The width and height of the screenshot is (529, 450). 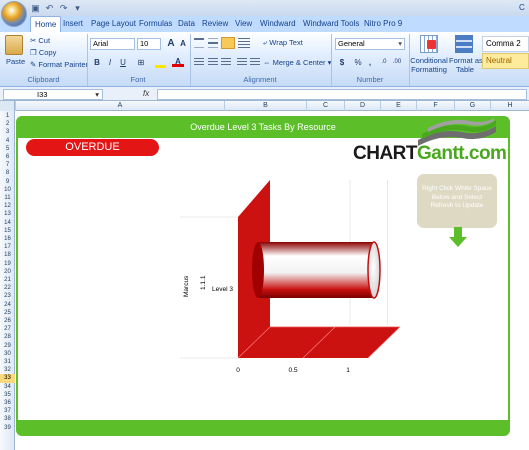 What do you see at coordinates (97, 62) in the screenshot?
I see `bold-button: B` at bounding box center [97, 62].